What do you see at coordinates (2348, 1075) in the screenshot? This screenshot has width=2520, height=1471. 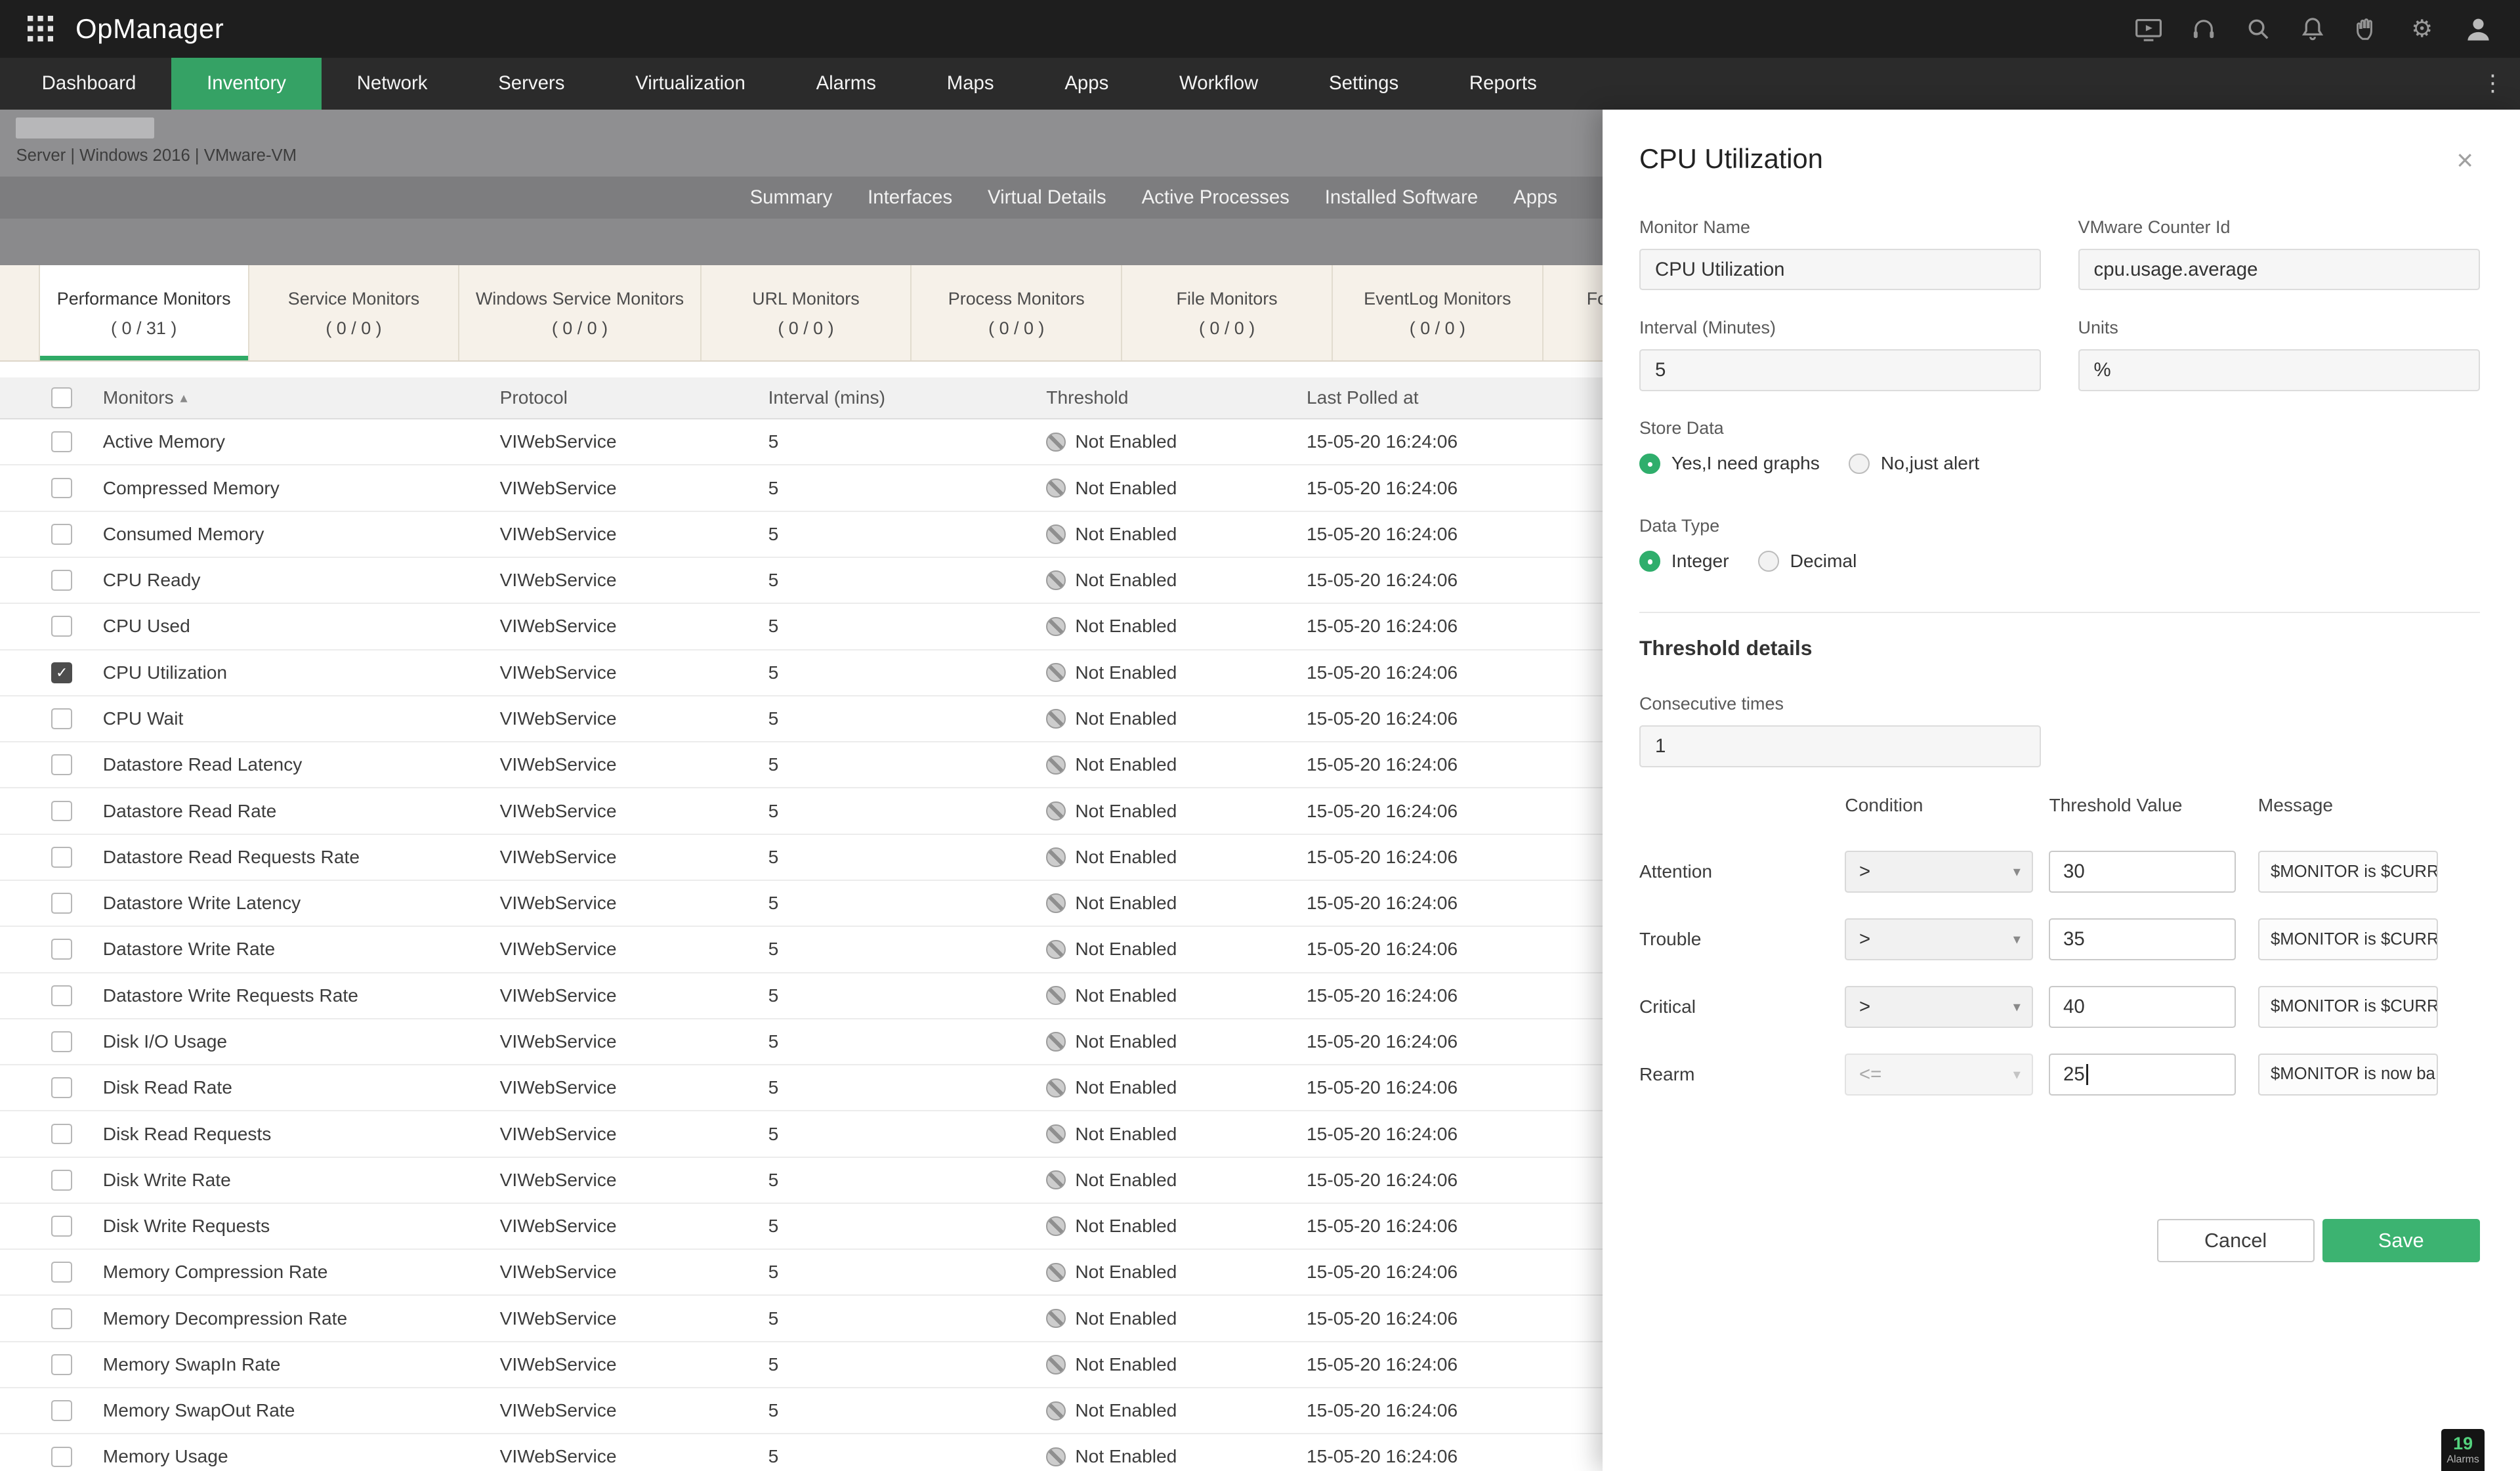 I see `message-input: $MONITOR is now ba` at bounding box center [2348, 1075].